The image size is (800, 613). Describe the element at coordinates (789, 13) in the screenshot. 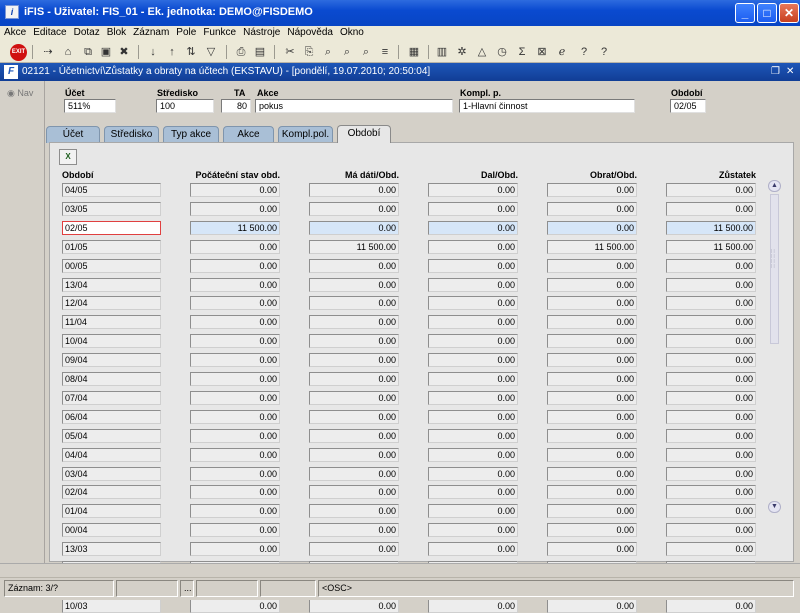

I see `close-button: ✕` at that location.